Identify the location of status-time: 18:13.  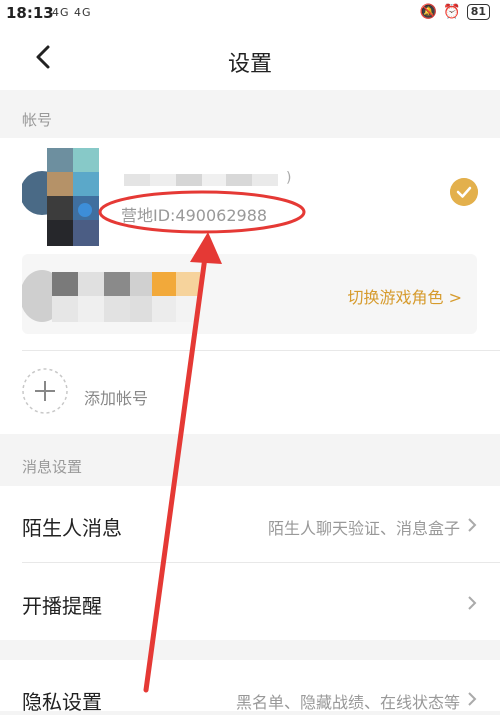
(30, 13).